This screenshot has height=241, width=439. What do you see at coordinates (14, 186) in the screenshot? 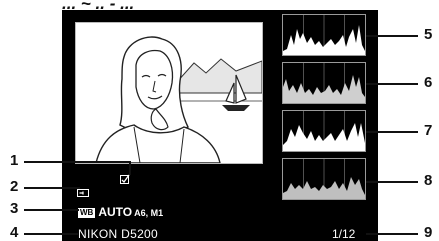
I see `callout-2: 2` at bounding box center [14, 186].